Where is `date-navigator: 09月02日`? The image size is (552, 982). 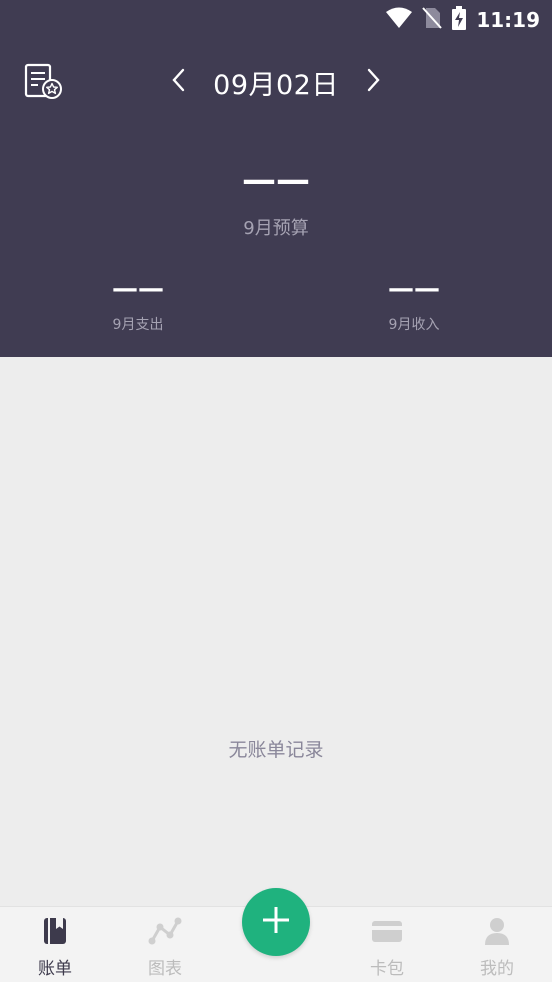
date-navigator: 09月02日 is located at coordinates (276, 82).